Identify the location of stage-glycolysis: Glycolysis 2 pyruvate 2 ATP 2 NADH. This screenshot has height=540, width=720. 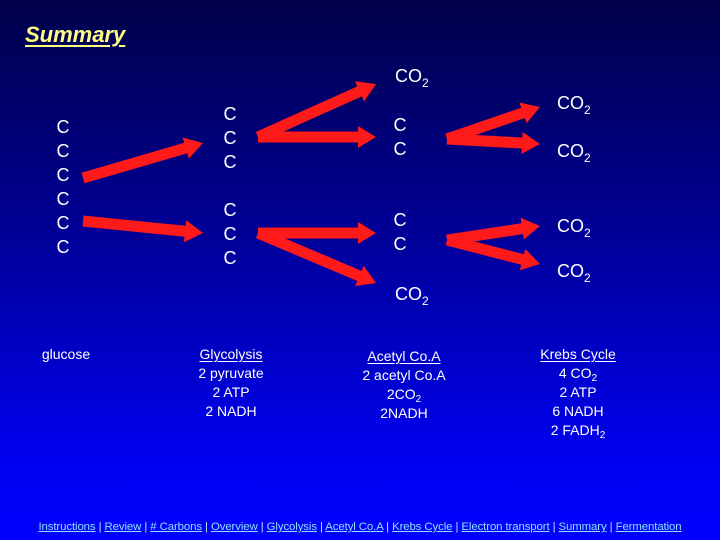
(231, 383).